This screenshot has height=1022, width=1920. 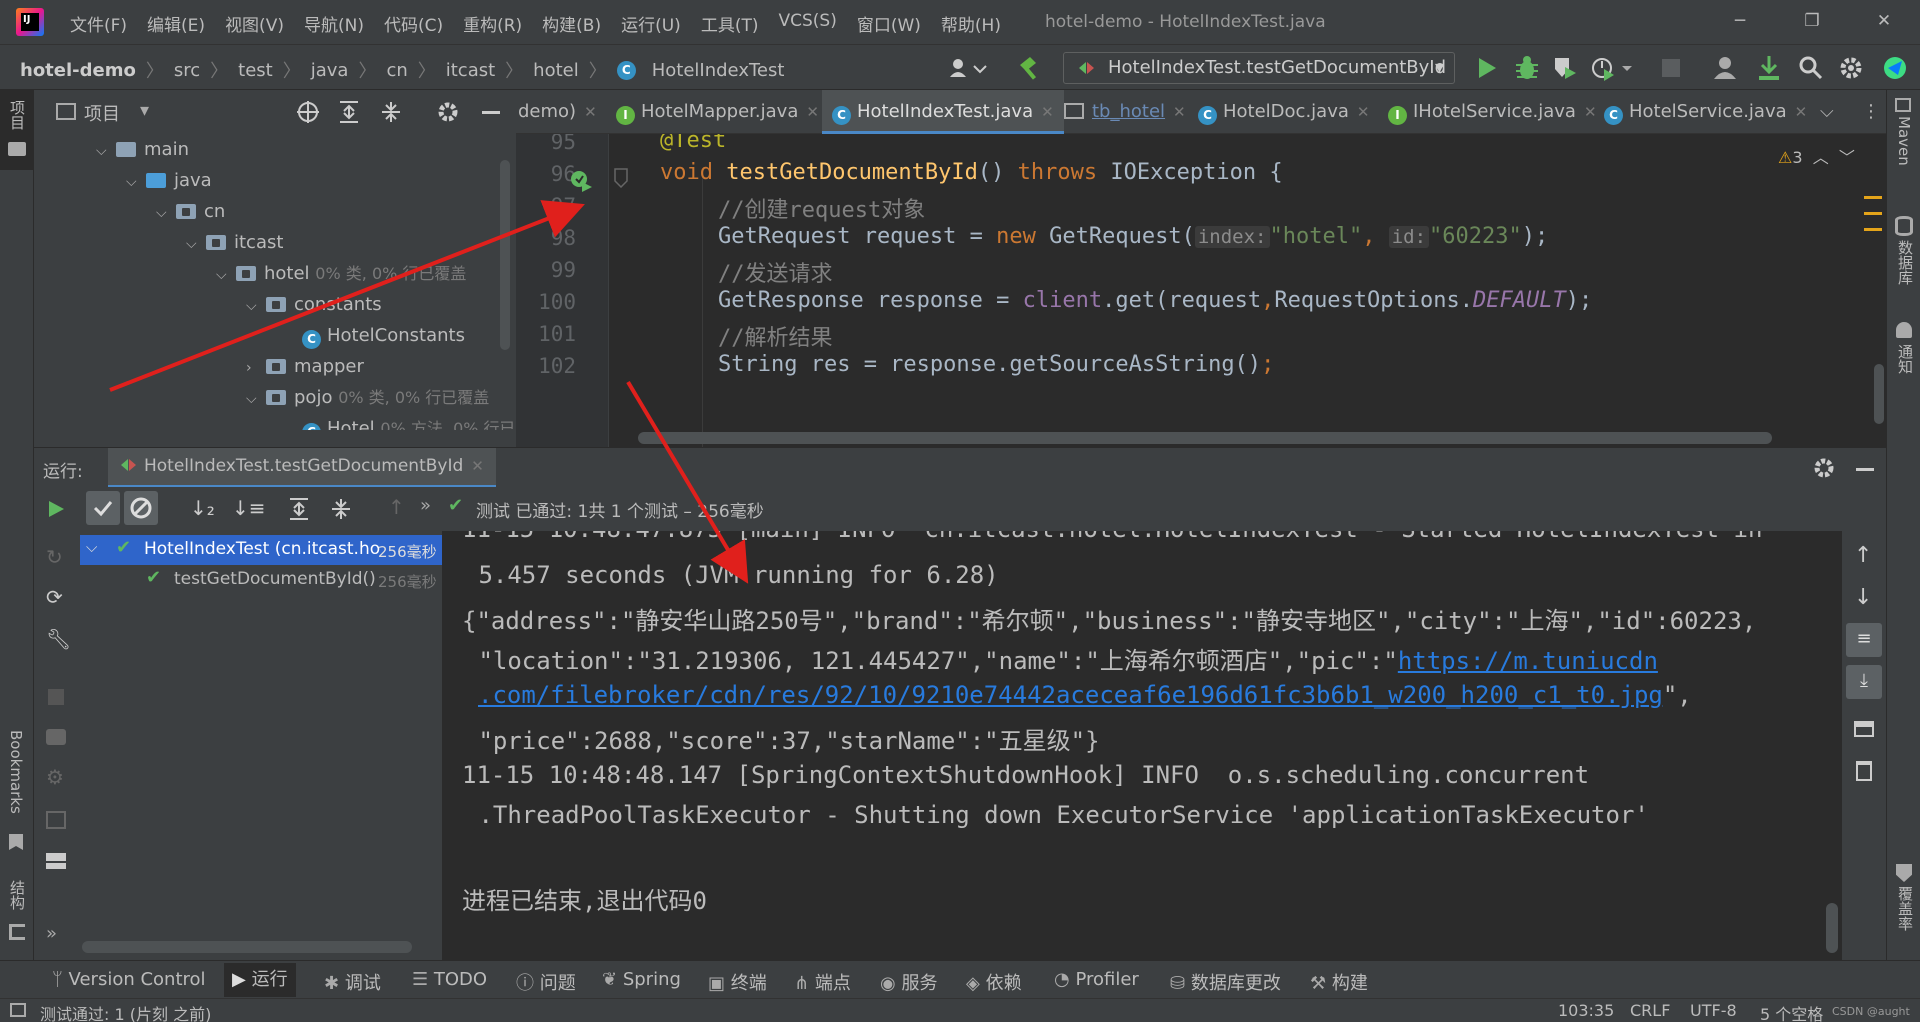 What do you see at coordinates (1492, 112) in the screenshot?
I see `tab-ihotelservice: I IHotelService.java ✕` at bounding box center [1492, 112].